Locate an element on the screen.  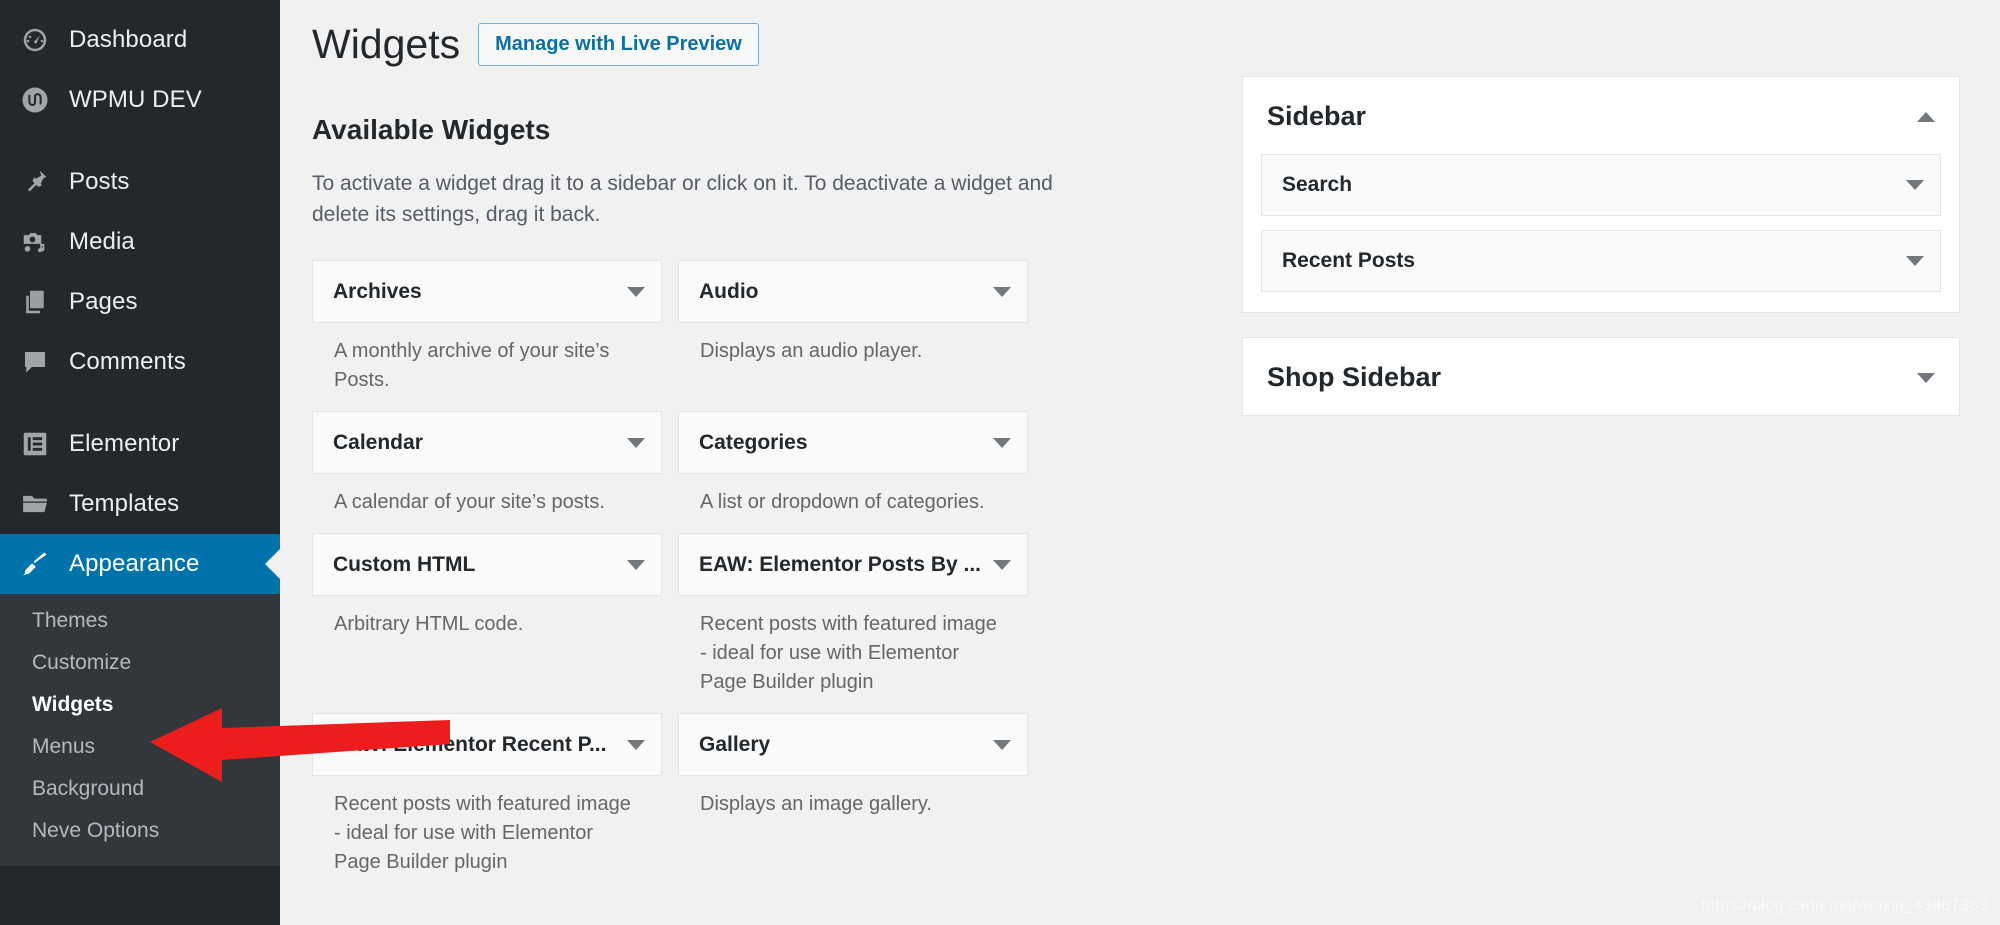
submenu-item-label: Menus is located at coordinates (64, 746).